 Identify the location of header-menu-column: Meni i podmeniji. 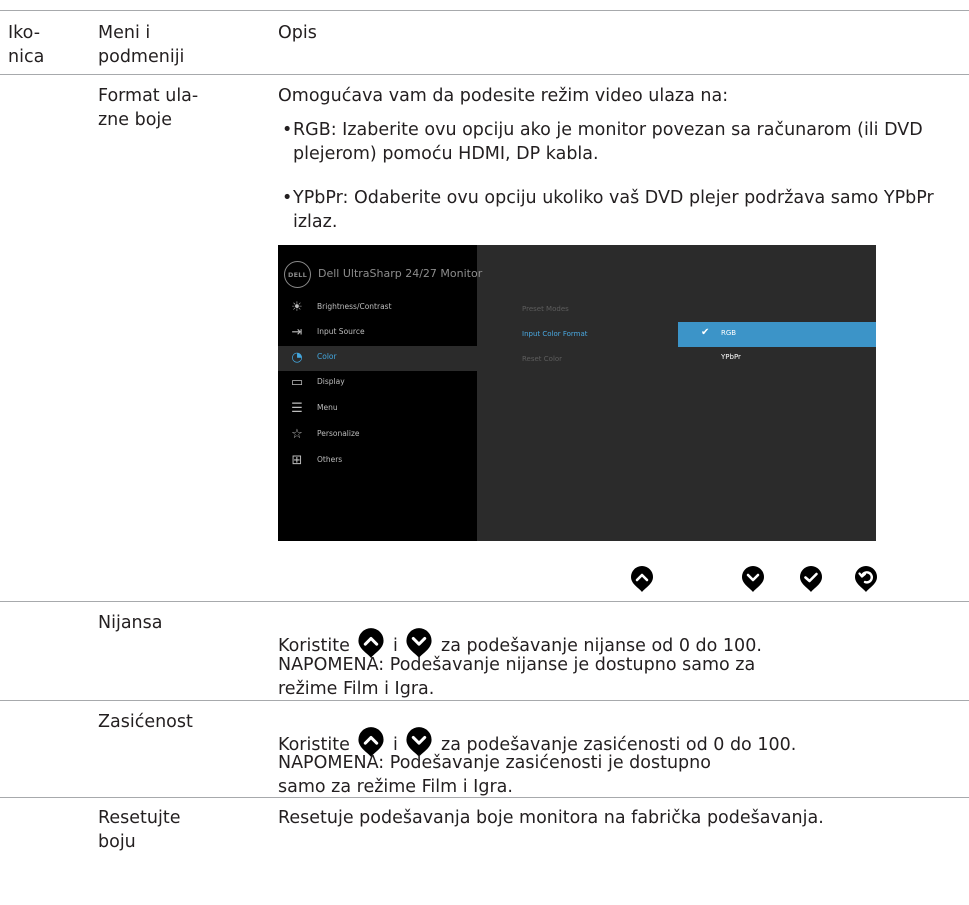
(141, 45).